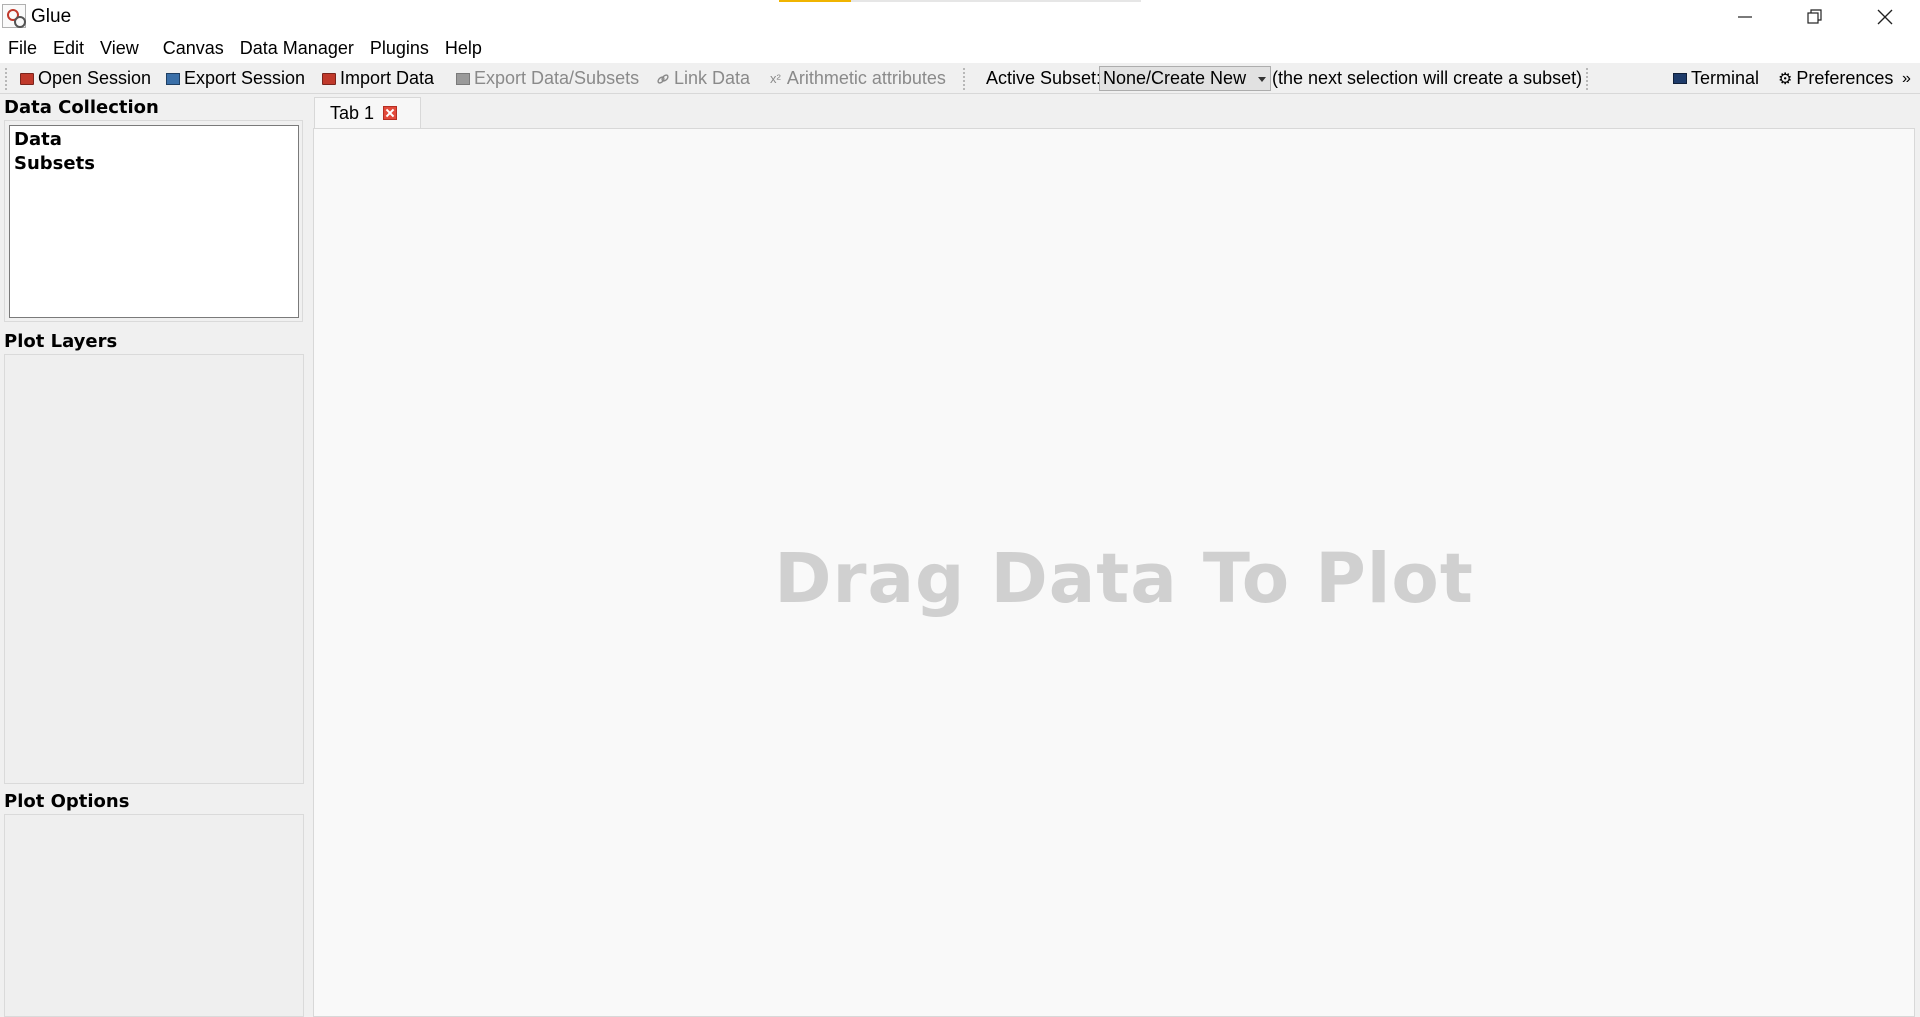  I want to click on import-icon, so click(329, 78).